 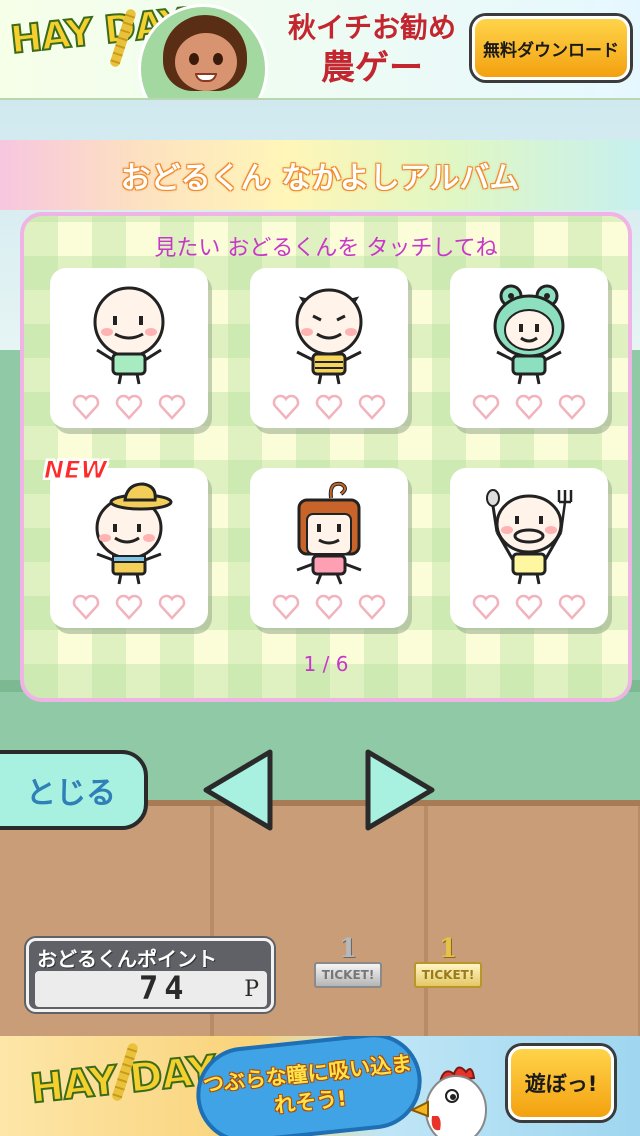 What do you see at coordinates (529, 334) in the screenshot?
I see `frog-hood-odorukun-icon` at bounding box center [529, 334].